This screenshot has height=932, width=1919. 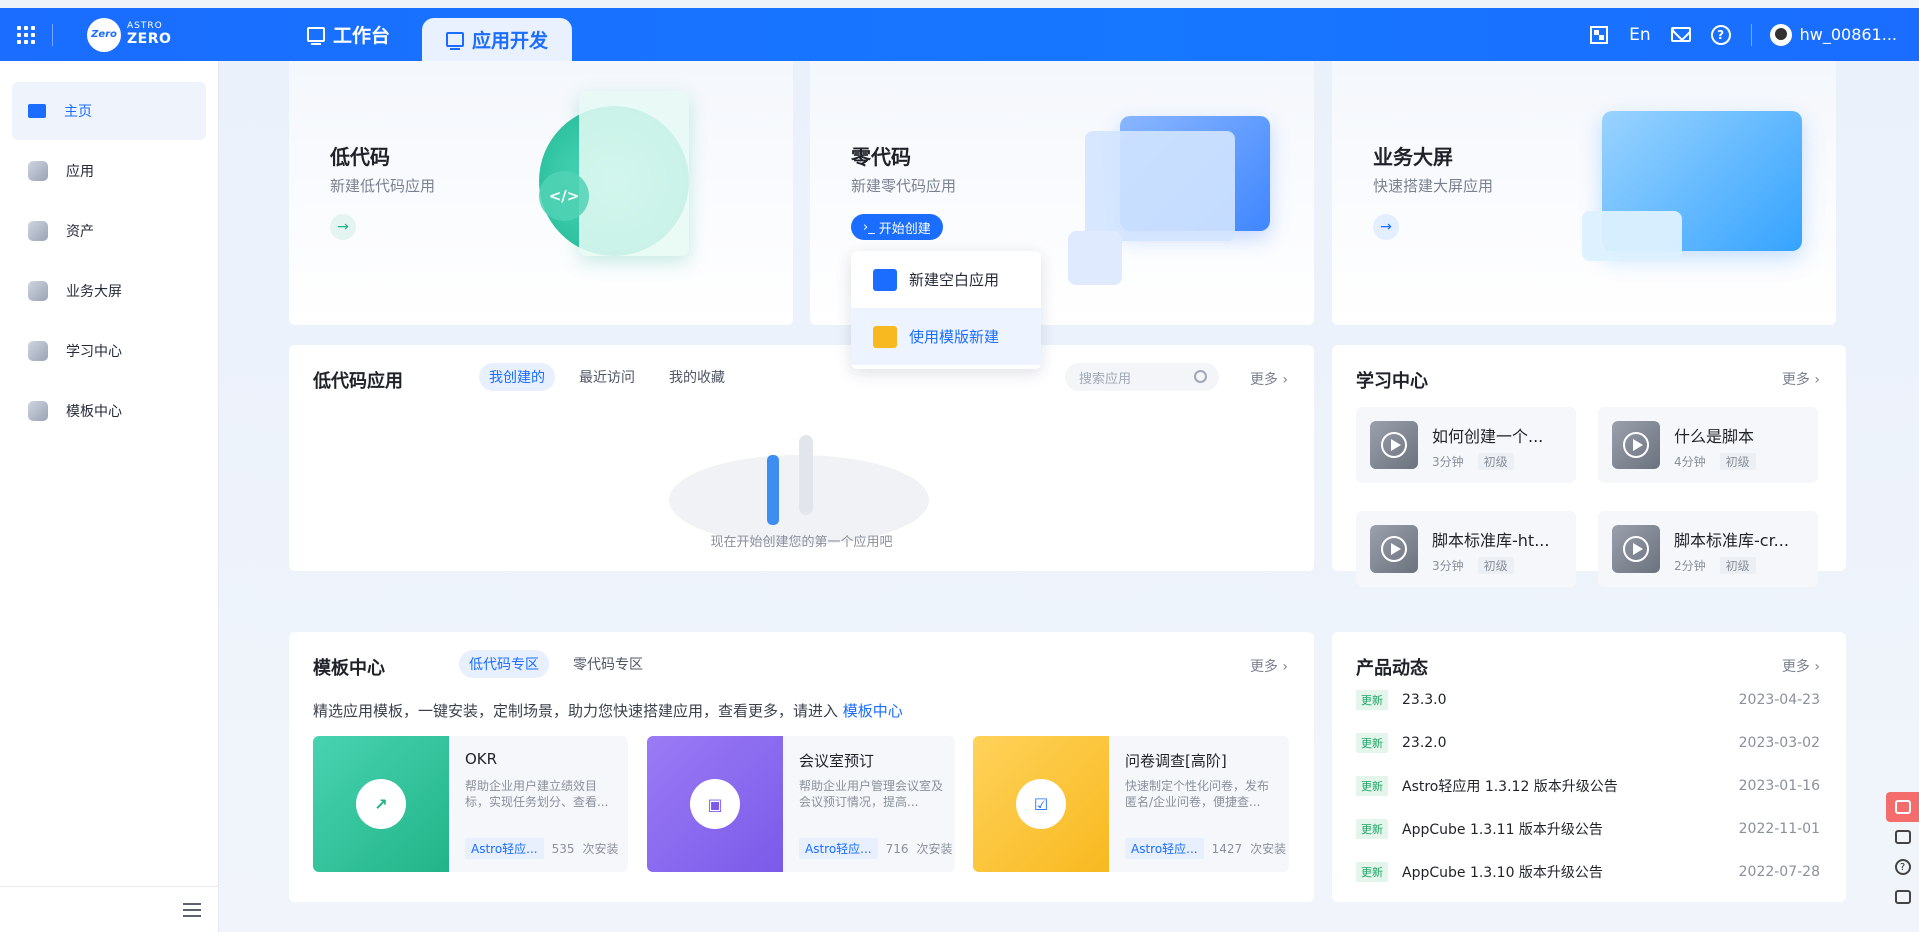 I want to click on learning-title: 什么是脚本, so click(x=1714, y=436).